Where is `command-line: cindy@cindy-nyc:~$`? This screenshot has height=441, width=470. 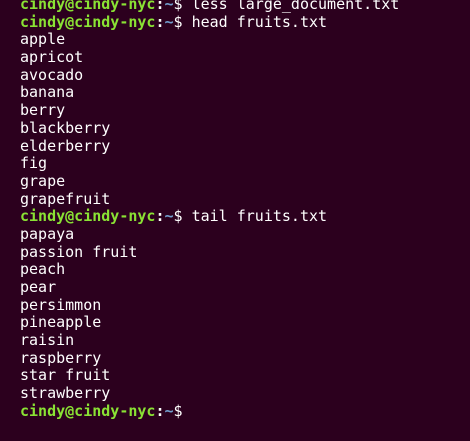
command-line: cindy@cindy-nyc:~$ is located at coordinates (245, 411).